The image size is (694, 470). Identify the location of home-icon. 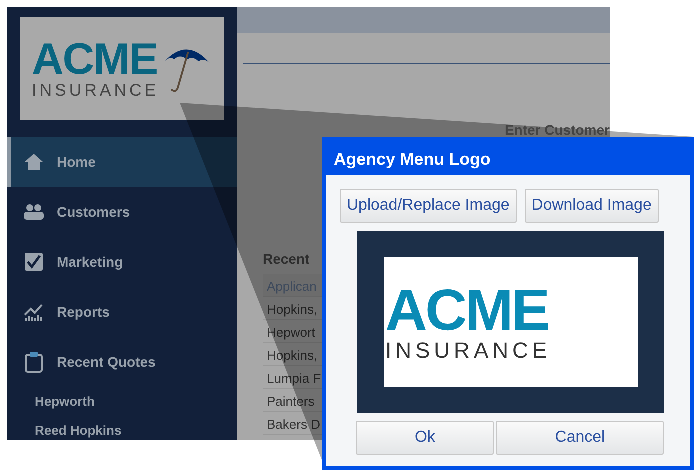
(34, 162).